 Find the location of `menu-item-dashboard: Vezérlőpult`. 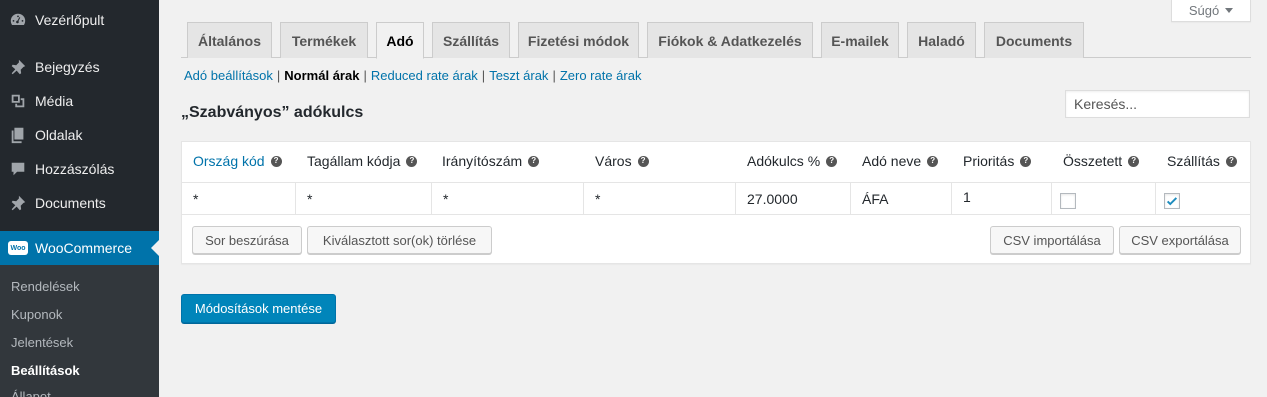

menu-item-dashboard: Vezérlőpult is located at coordinates (79, 20).